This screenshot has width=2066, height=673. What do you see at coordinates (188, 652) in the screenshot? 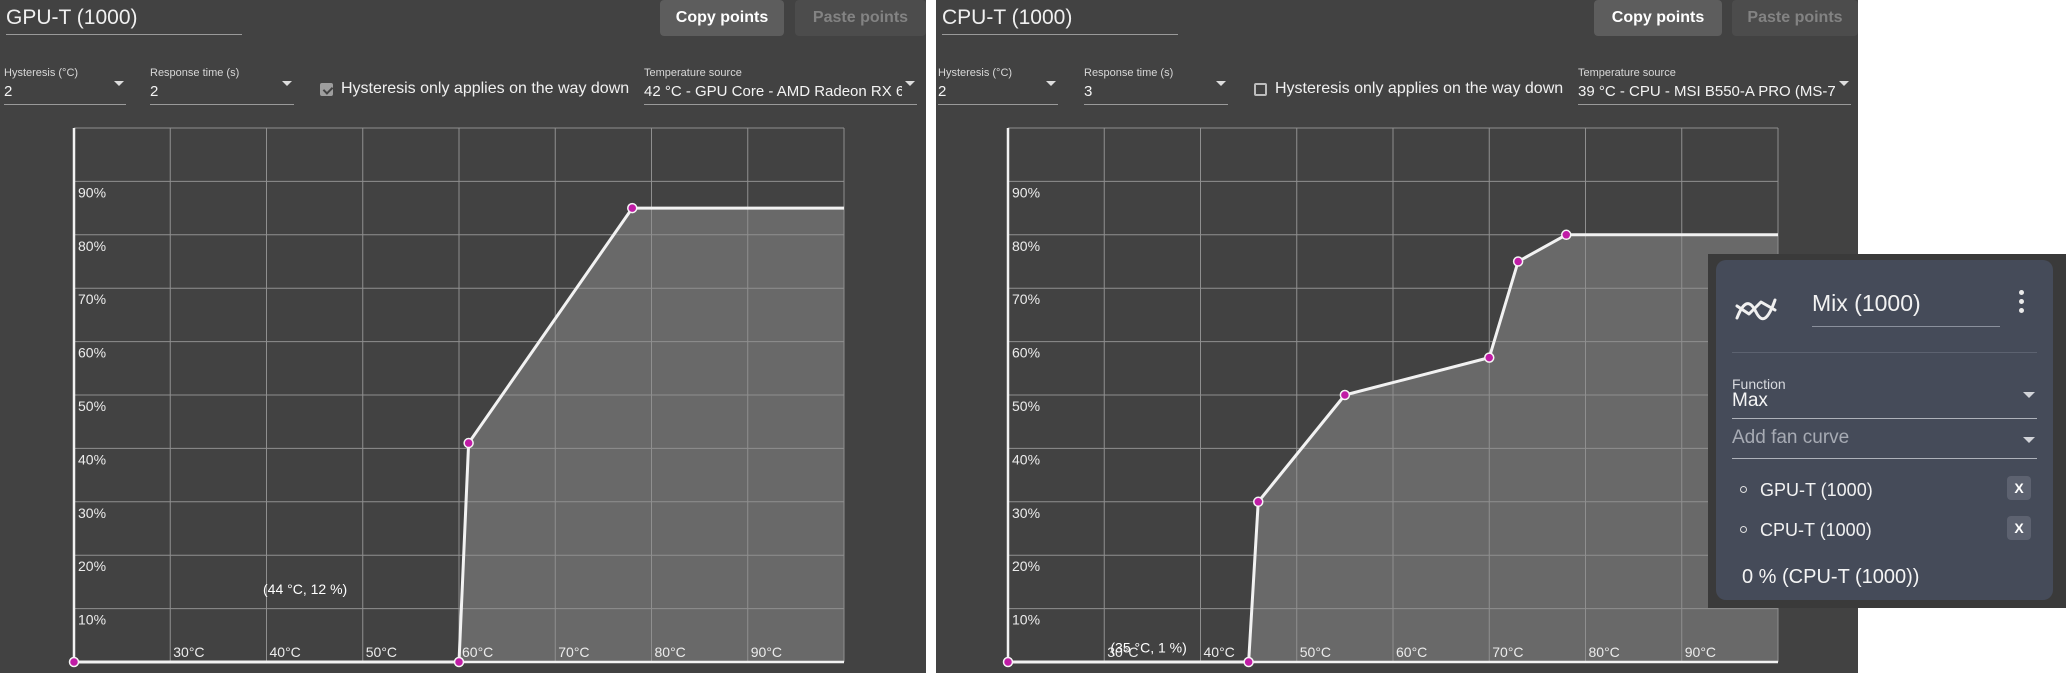
I see `x-tick-label: 30°C` at bounding box center [188, 652].